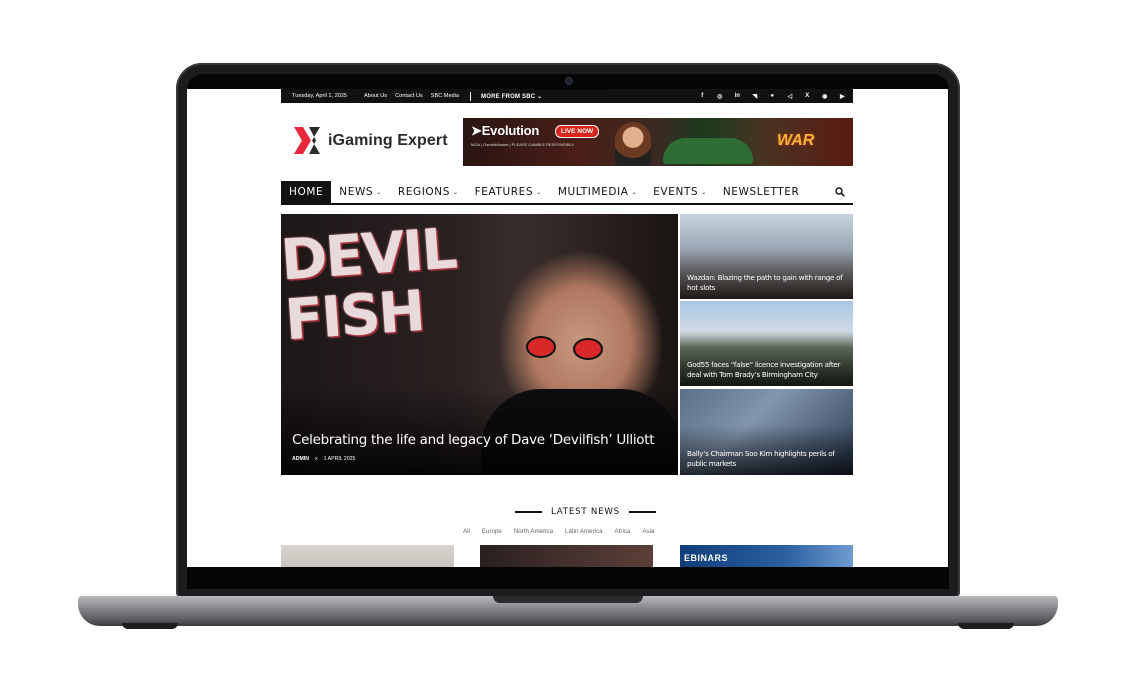  Describe the element at coordinates (360, 192) in the screenshot. I see `nav-news: NEWS ⌄` at that location.